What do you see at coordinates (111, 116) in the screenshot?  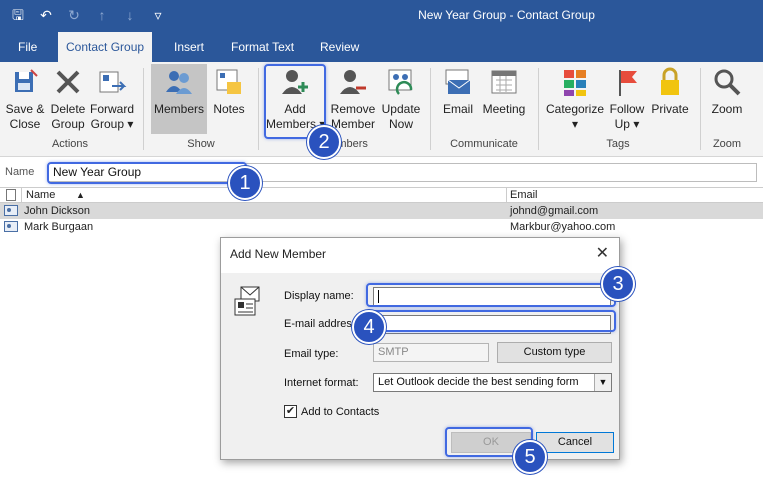 I see `forward-group-label: Forward Group ▾` at bounding box center [111, 116].